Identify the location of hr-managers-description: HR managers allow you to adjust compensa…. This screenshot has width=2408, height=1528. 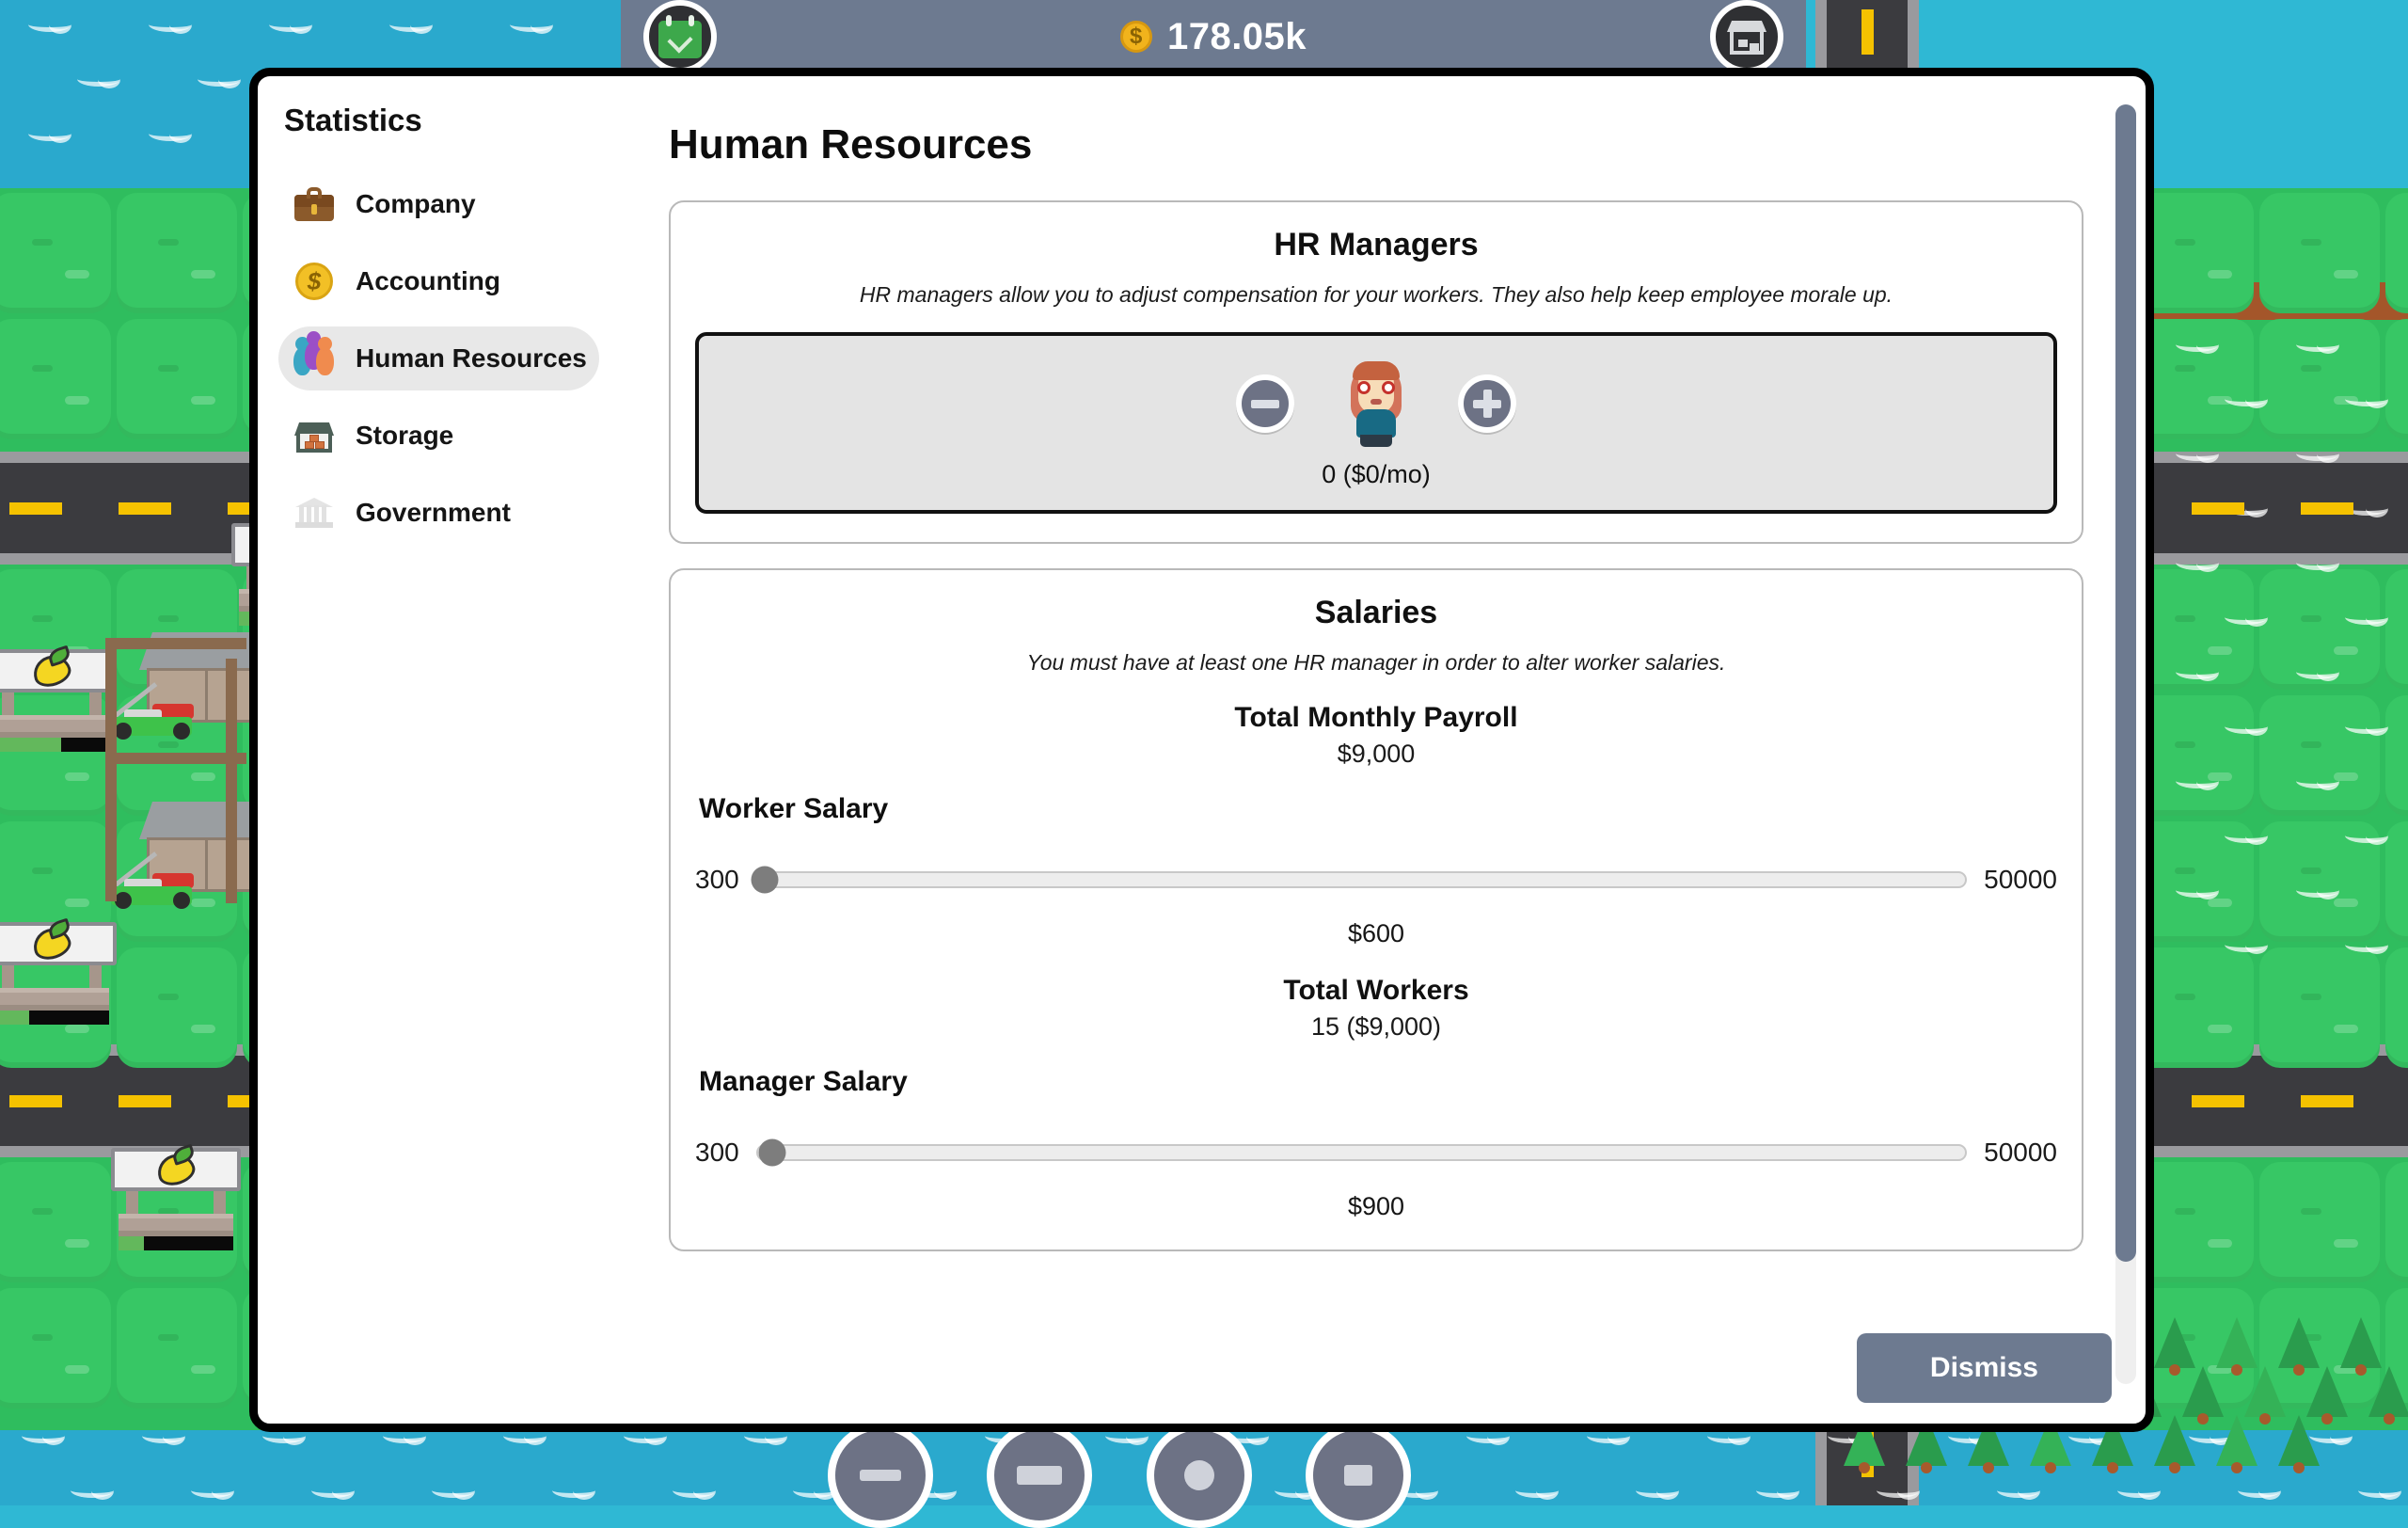
(1376, 295).